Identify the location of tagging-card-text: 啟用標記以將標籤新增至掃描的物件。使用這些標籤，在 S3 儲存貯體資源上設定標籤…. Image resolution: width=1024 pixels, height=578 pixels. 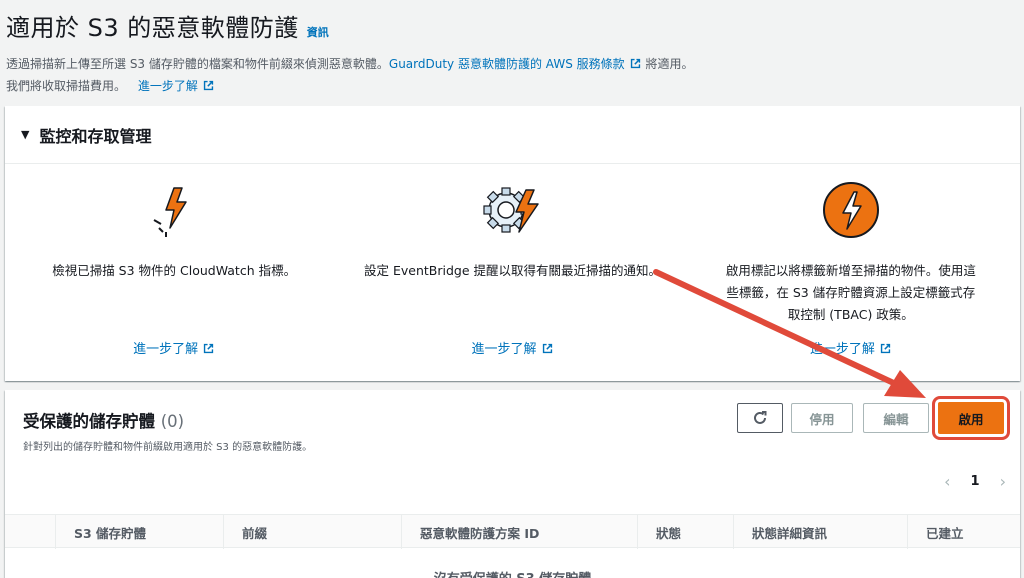
(850, 292).